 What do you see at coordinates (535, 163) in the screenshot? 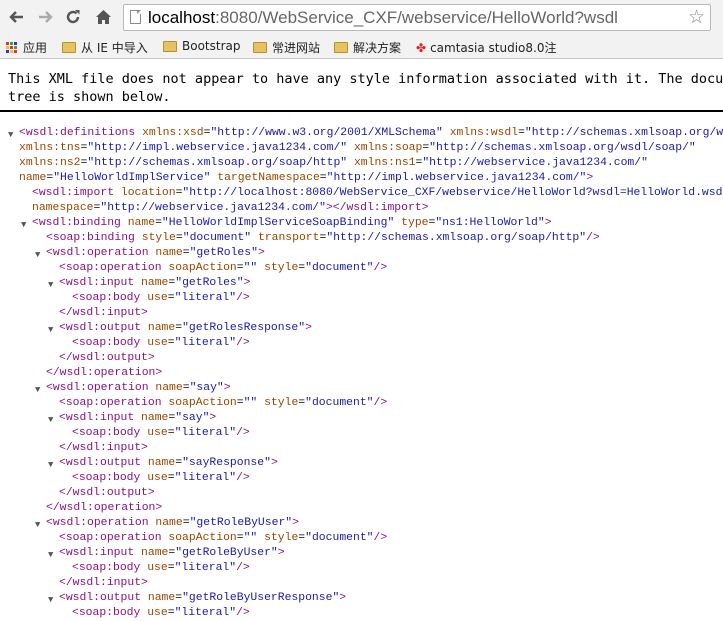
I see `xml-attr-value: "http://webservice.java1234.com/"` at bounding box center [535, 163].